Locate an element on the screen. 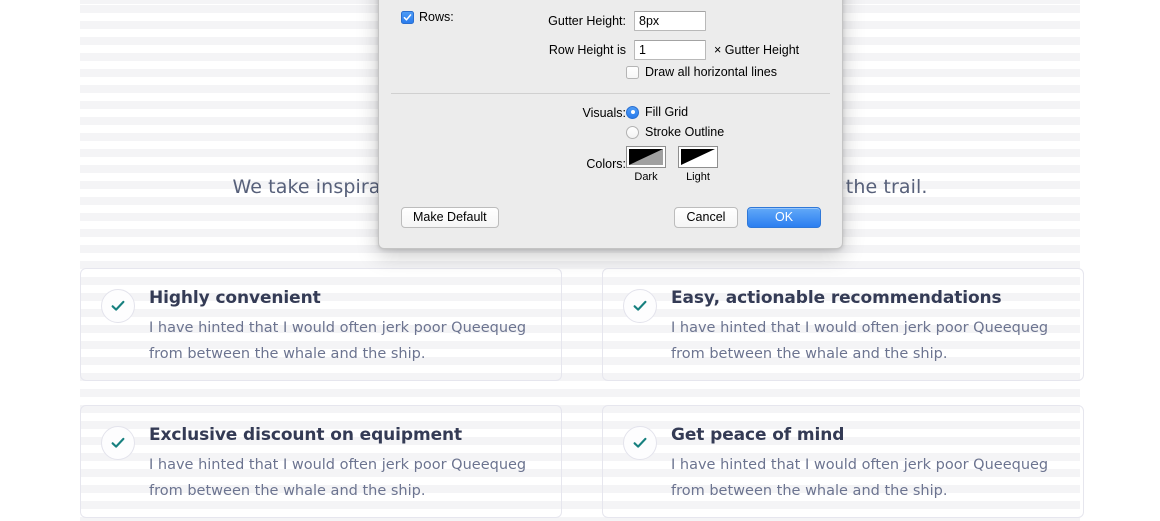  color-swatch-dark-caption: Dark is located at coordinates (646, 177).